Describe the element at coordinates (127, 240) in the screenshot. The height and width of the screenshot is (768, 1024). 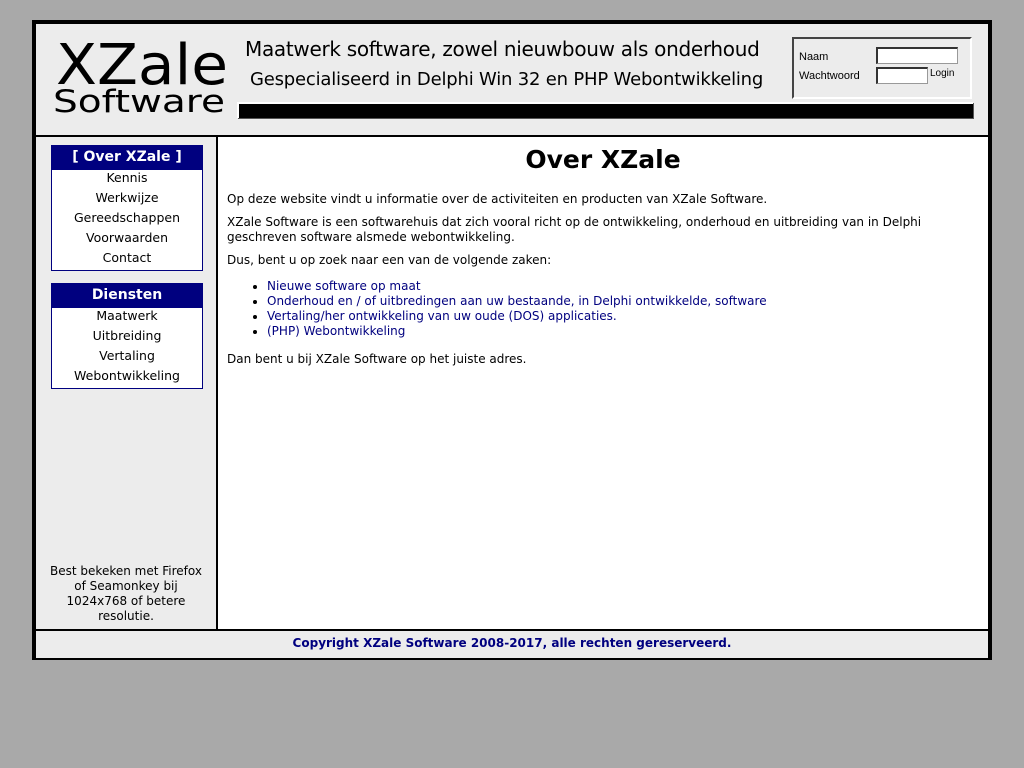
I see `sidebar-item-voorwaarden: Voorwaarden` at that location.